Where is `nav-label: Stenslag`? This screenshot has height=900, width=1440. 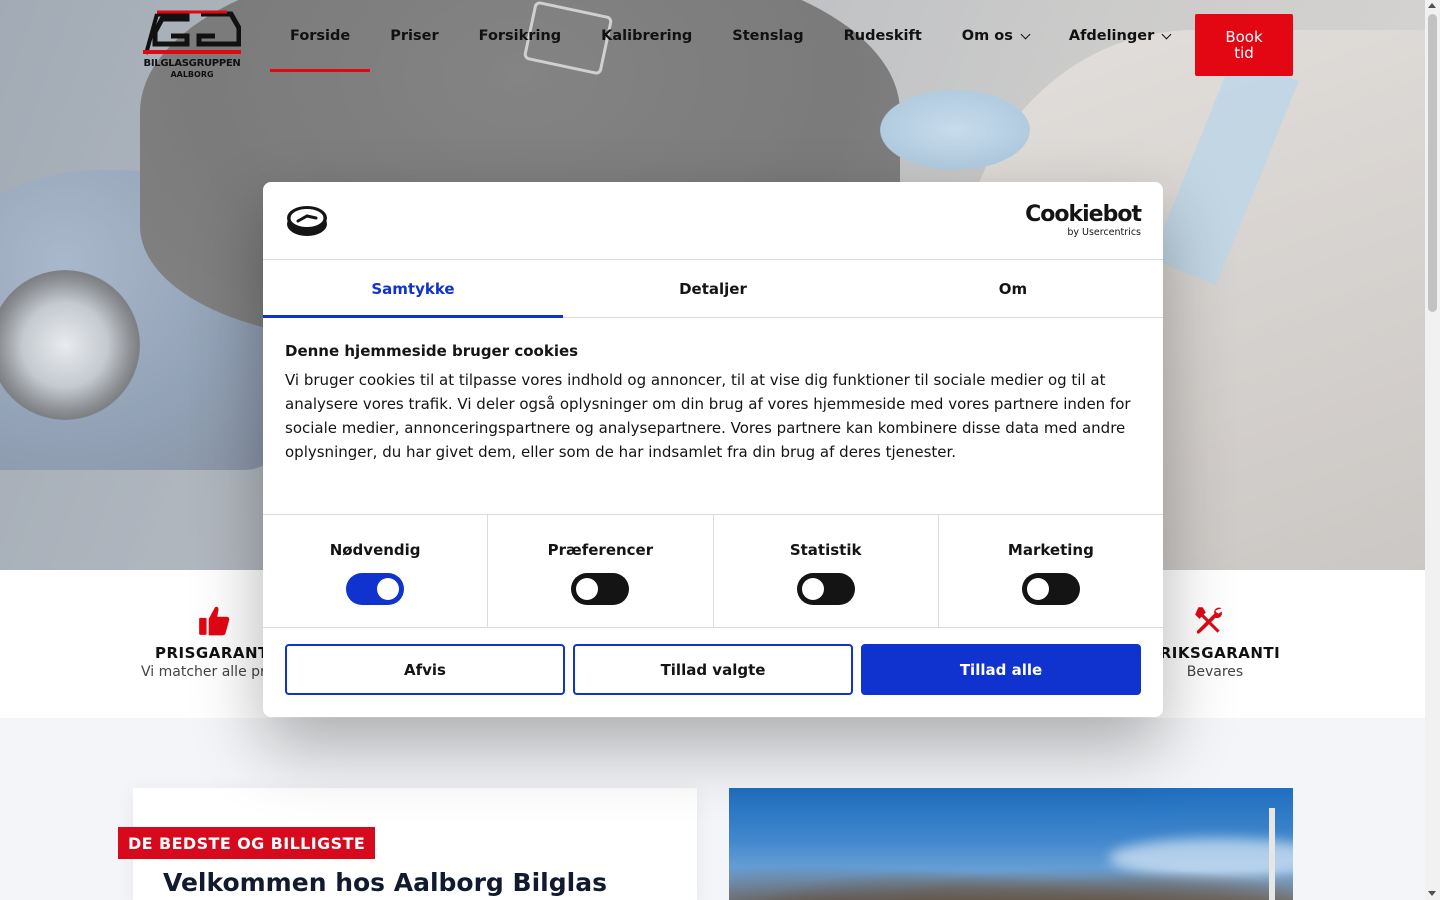 nav-label: Stenslag is located at coordinates (768, 36).